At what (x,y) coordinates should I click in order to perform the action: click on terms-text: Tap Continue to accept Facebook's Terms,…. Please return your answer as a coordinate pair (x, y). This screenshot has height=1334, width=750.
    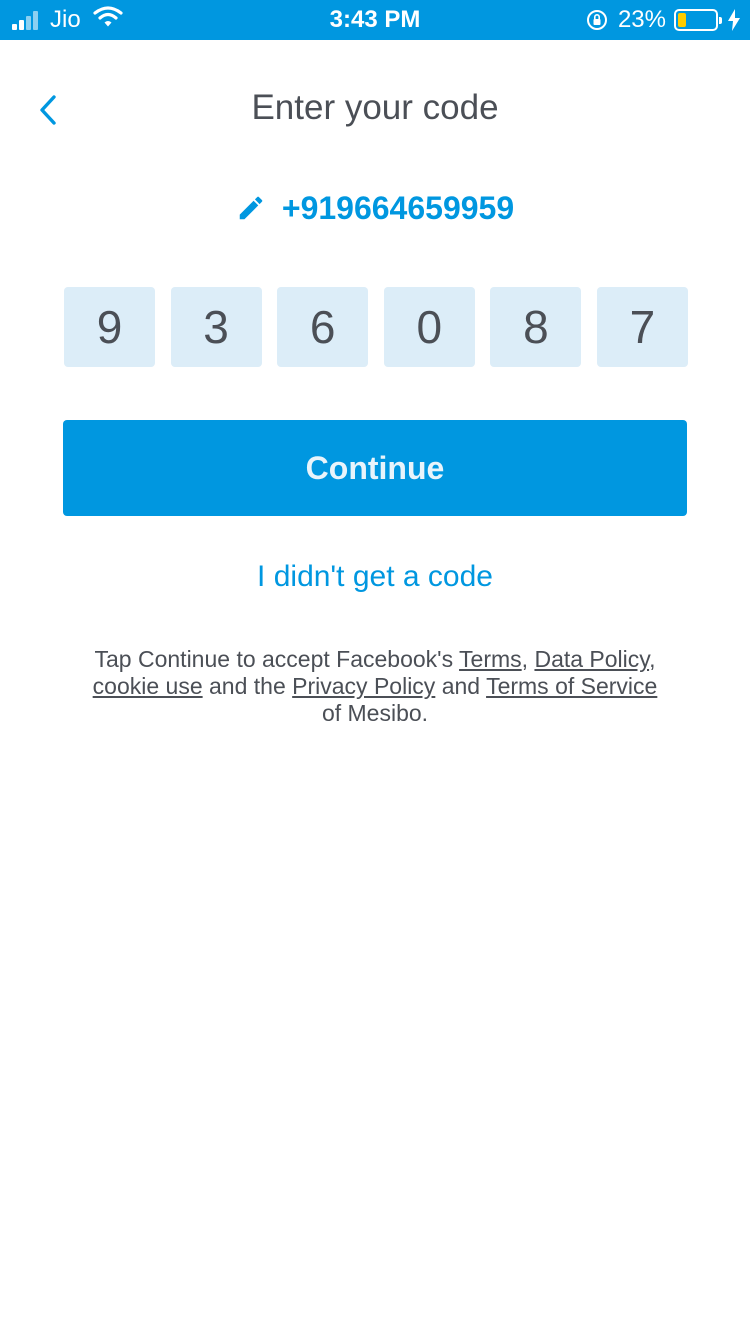
    Looking at the image, I should click on (375, 686).